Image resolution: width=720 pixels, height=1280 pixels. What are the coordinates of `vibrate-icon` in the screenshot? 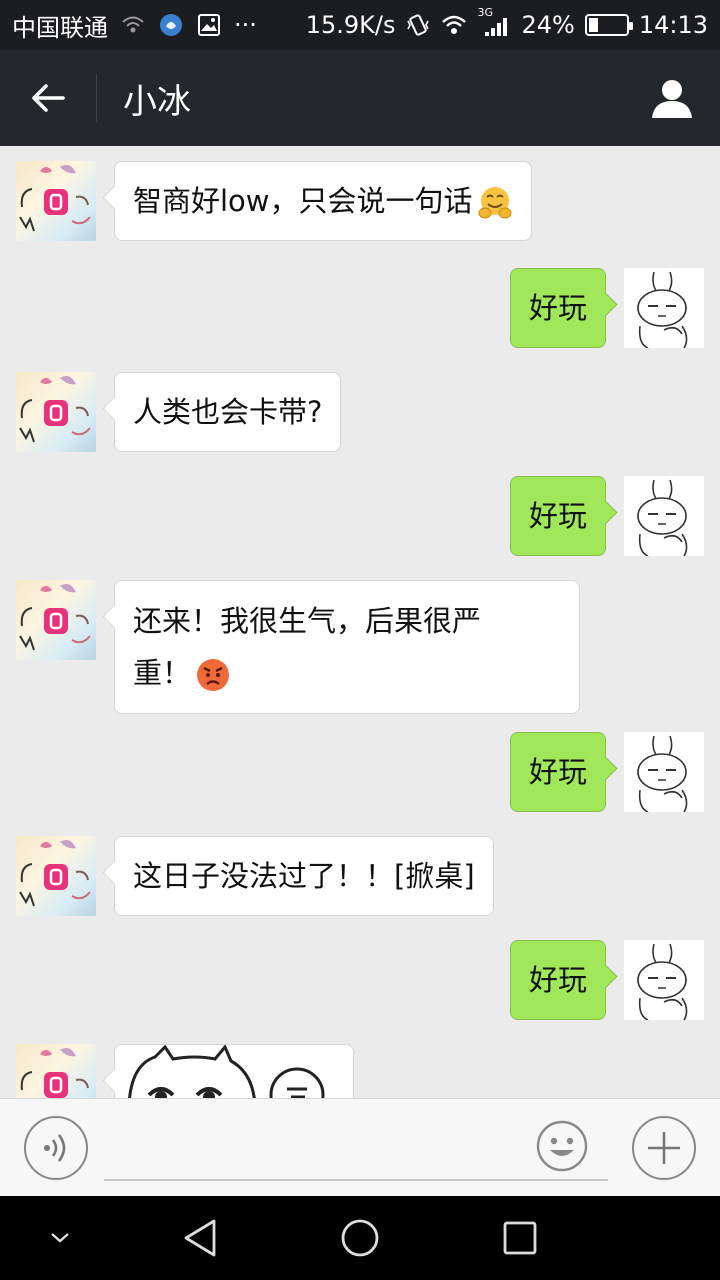 It's located at (418, 25).